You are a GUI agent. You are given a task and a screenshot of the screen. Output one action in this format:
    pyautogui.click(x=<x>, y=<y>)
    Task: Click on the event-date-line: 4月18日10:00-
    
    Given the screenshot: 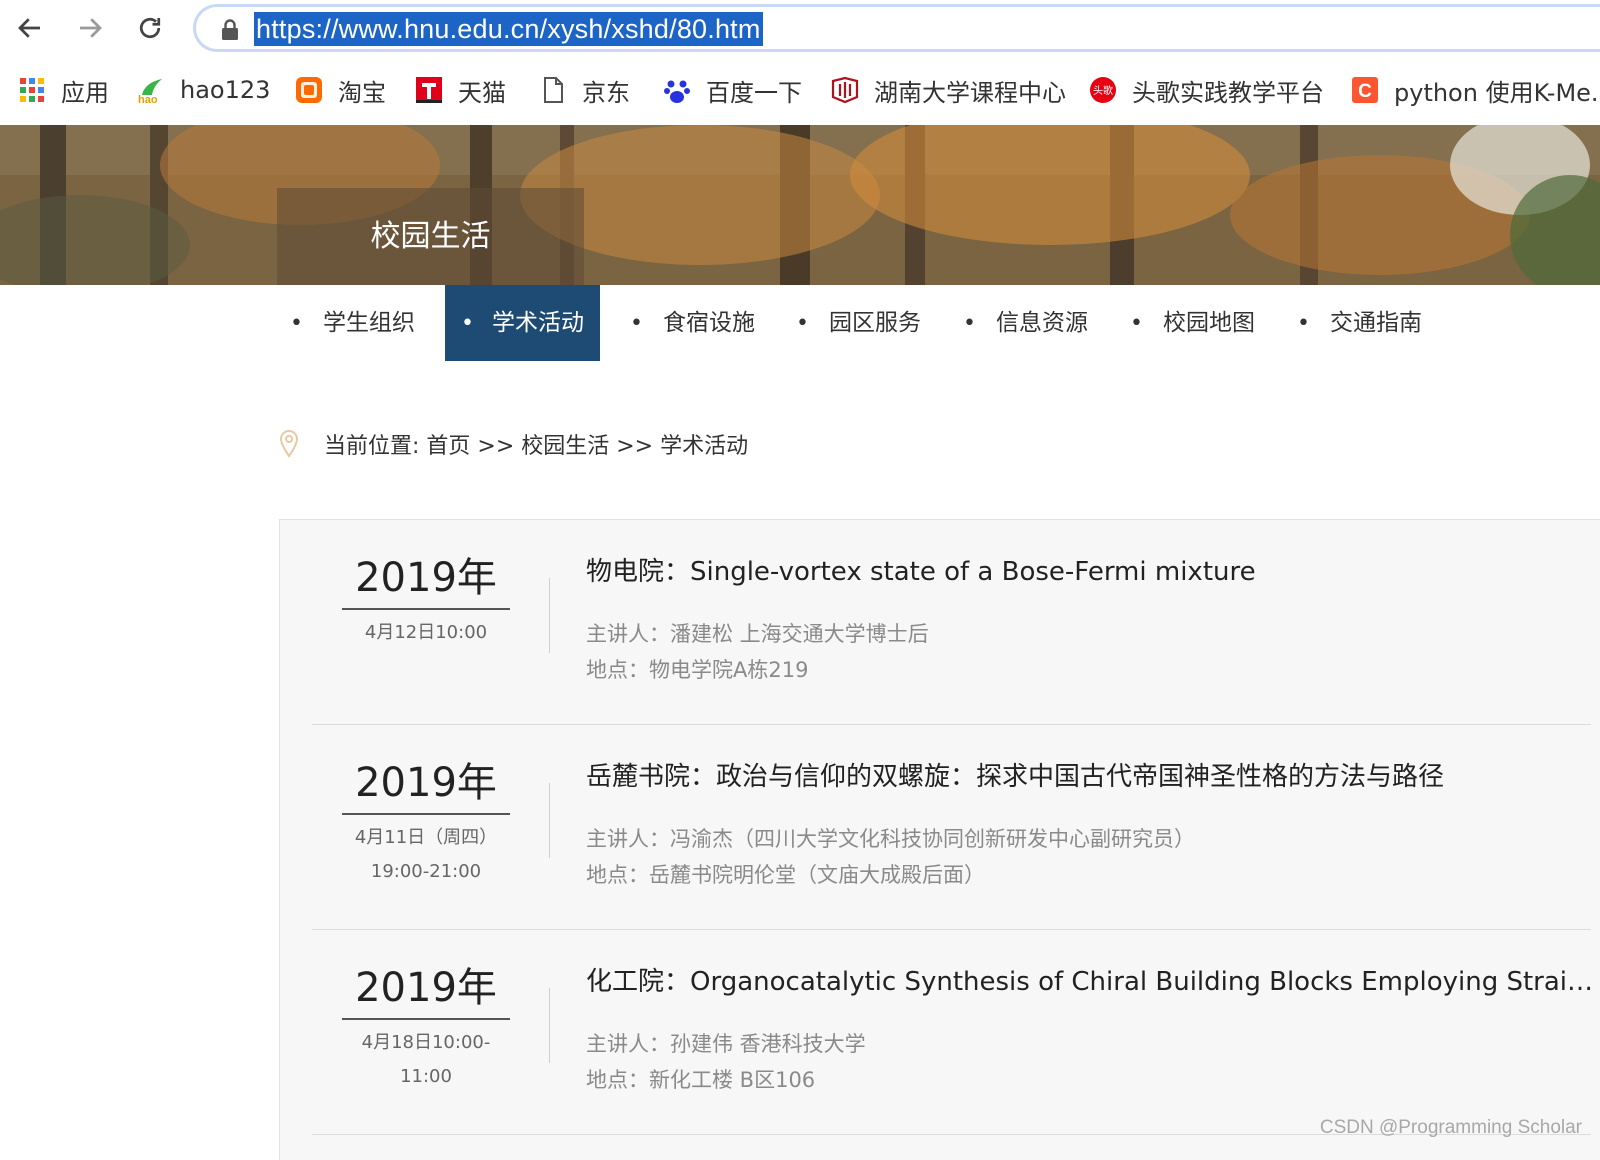 What is the action you would take?
    pyautogui.click(x=426, y=1042)
    